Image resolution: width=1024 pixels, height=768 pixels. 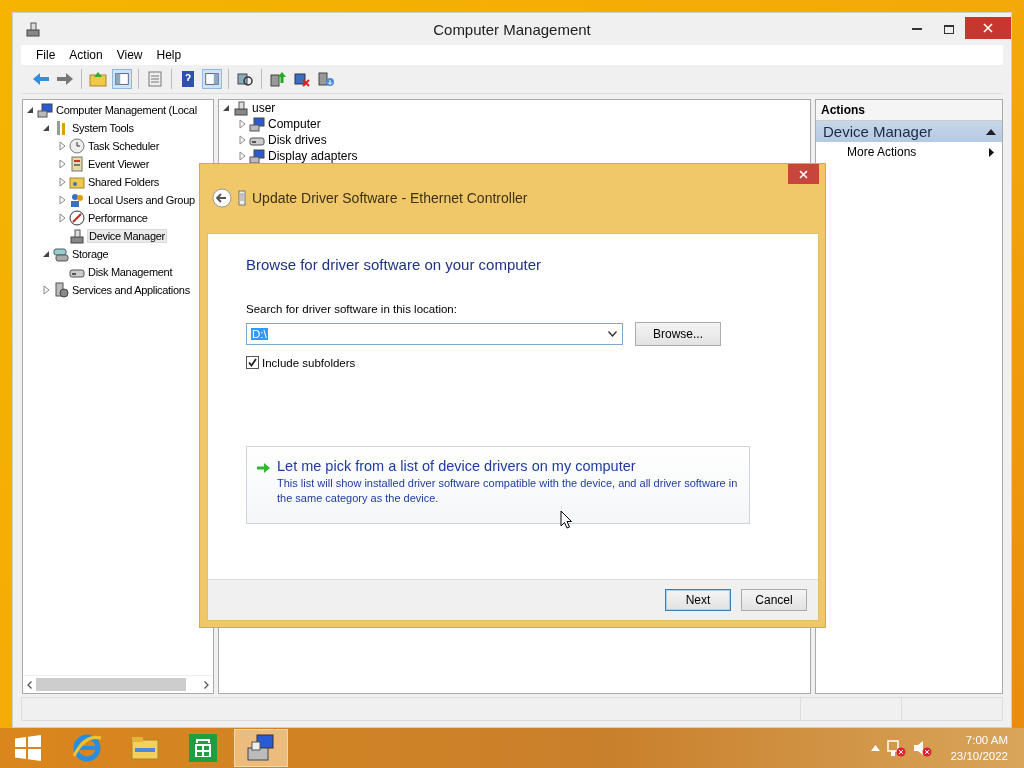 What do you see at coordinates (103, 128) in the screenshot?
I see `tree-item: System Tools` at bounding box center [103, 128].